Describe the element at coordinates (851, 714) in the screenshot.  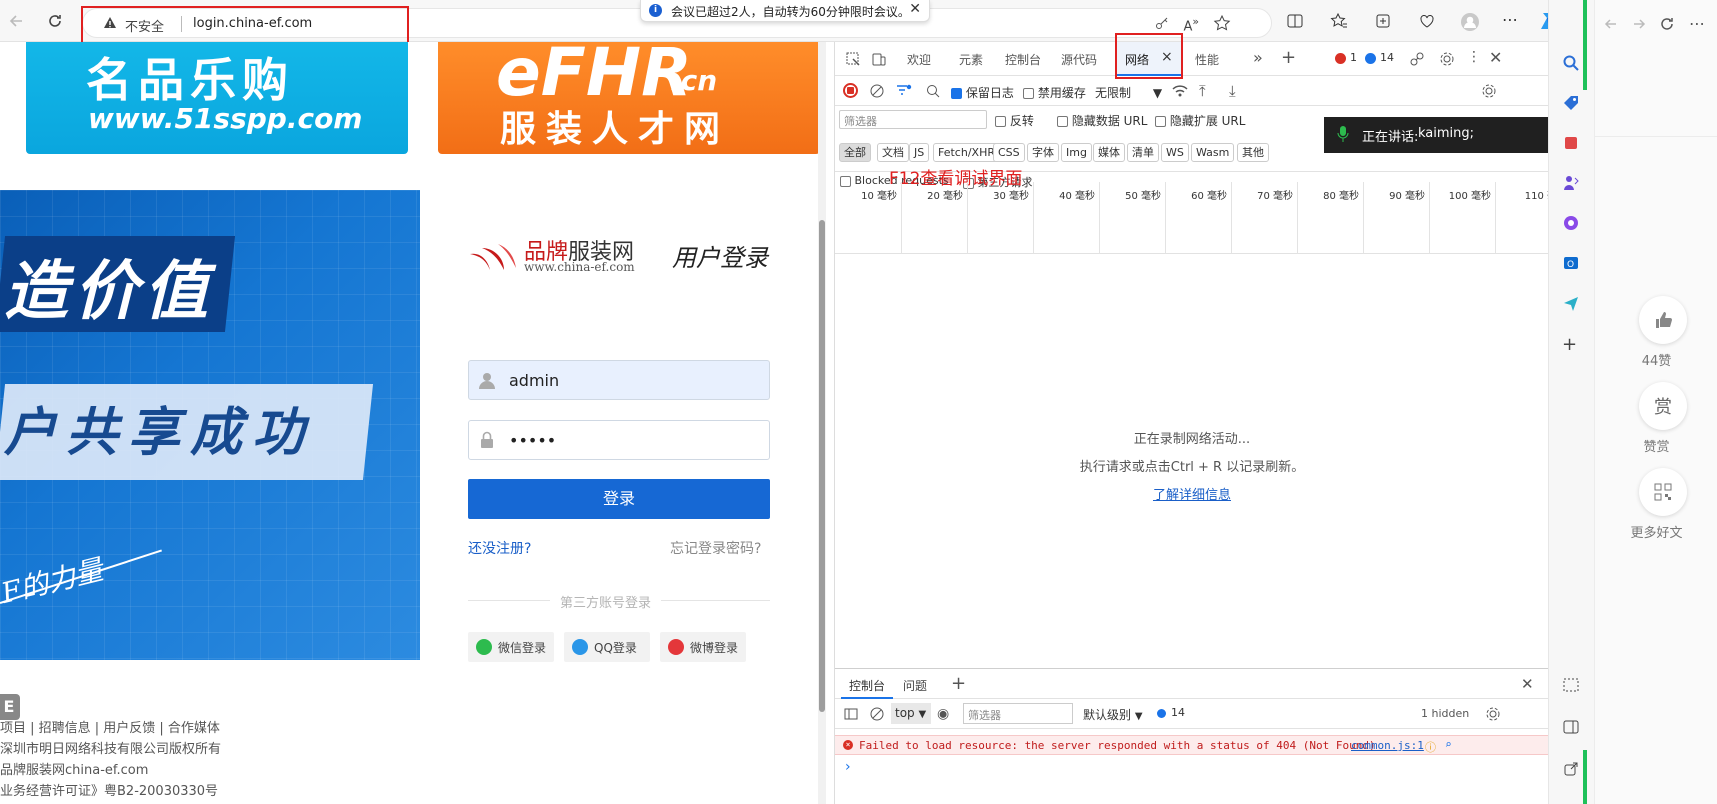
I see `console-sidebar-icon` at that location.